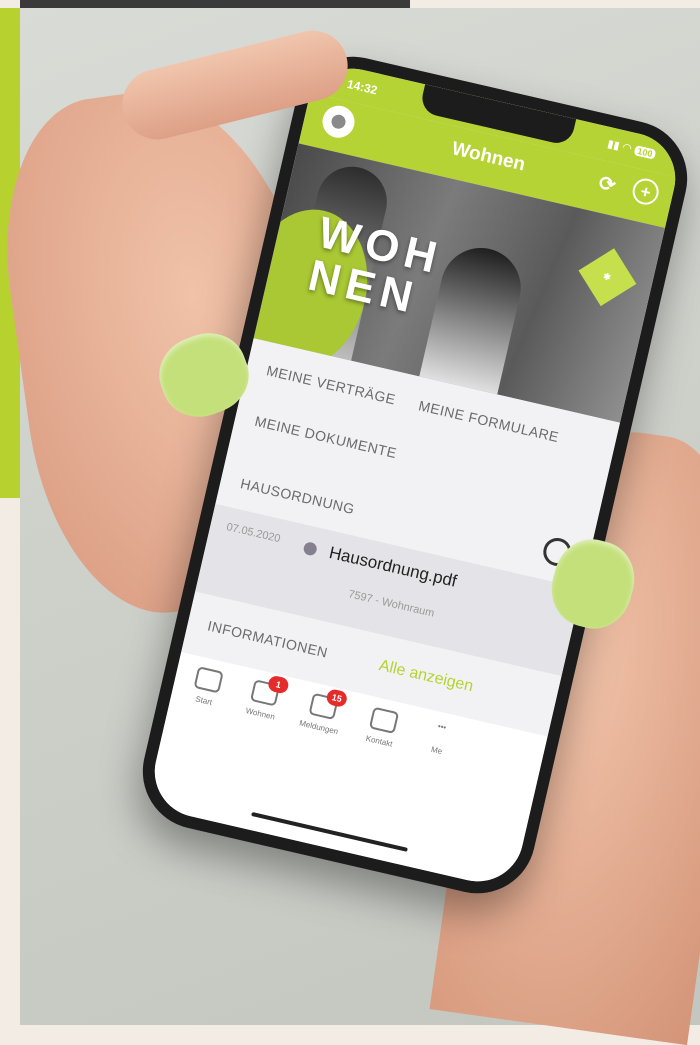  What do you see at coordinates (319, 727) in the screenshot?
I see `tab-label: Meldungen` at bounding box center [319, 727].